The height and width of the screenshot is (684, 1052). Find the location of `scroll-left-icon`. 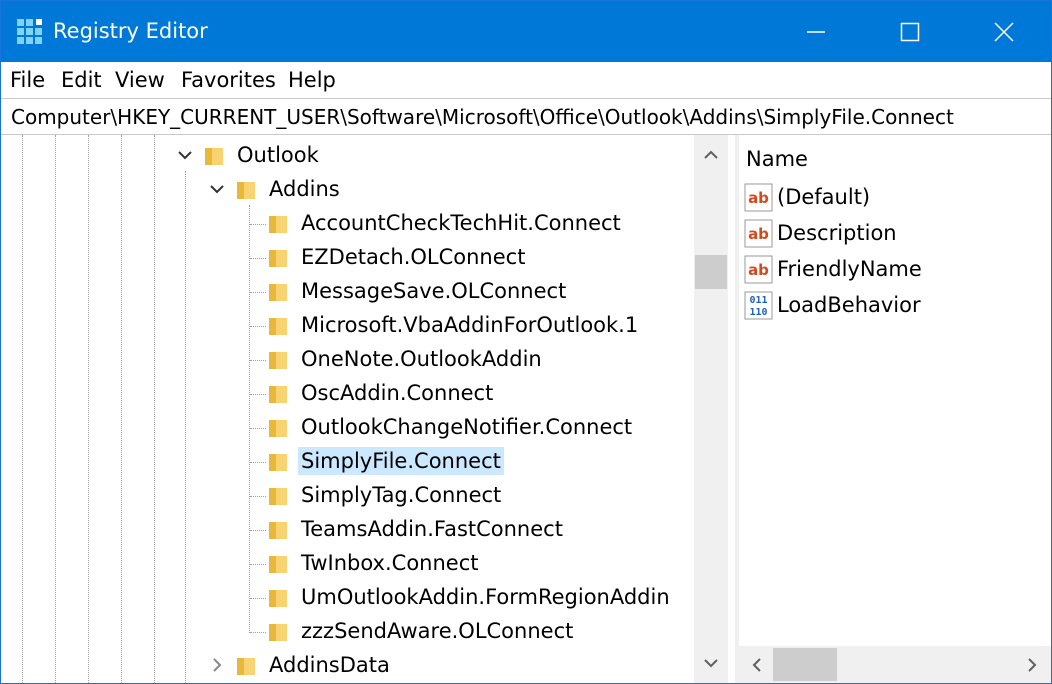

scroll-left-icon is located at coordinates (757, 665).